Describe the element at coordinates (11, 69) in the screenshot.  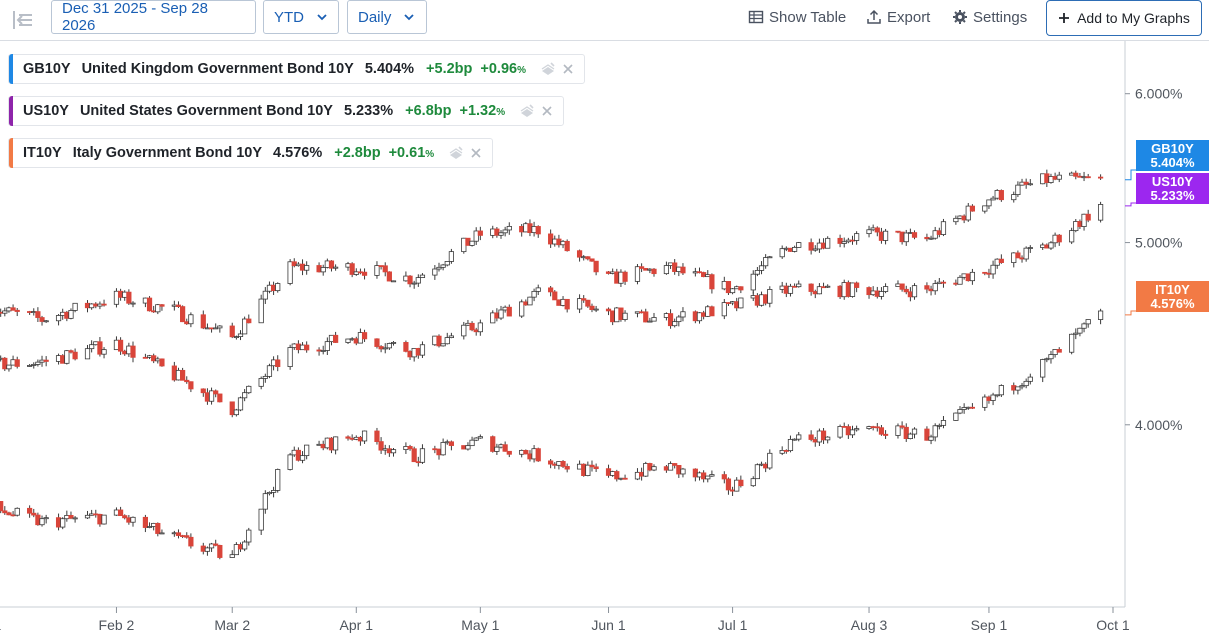
I see `series-color-swatch` at that location.